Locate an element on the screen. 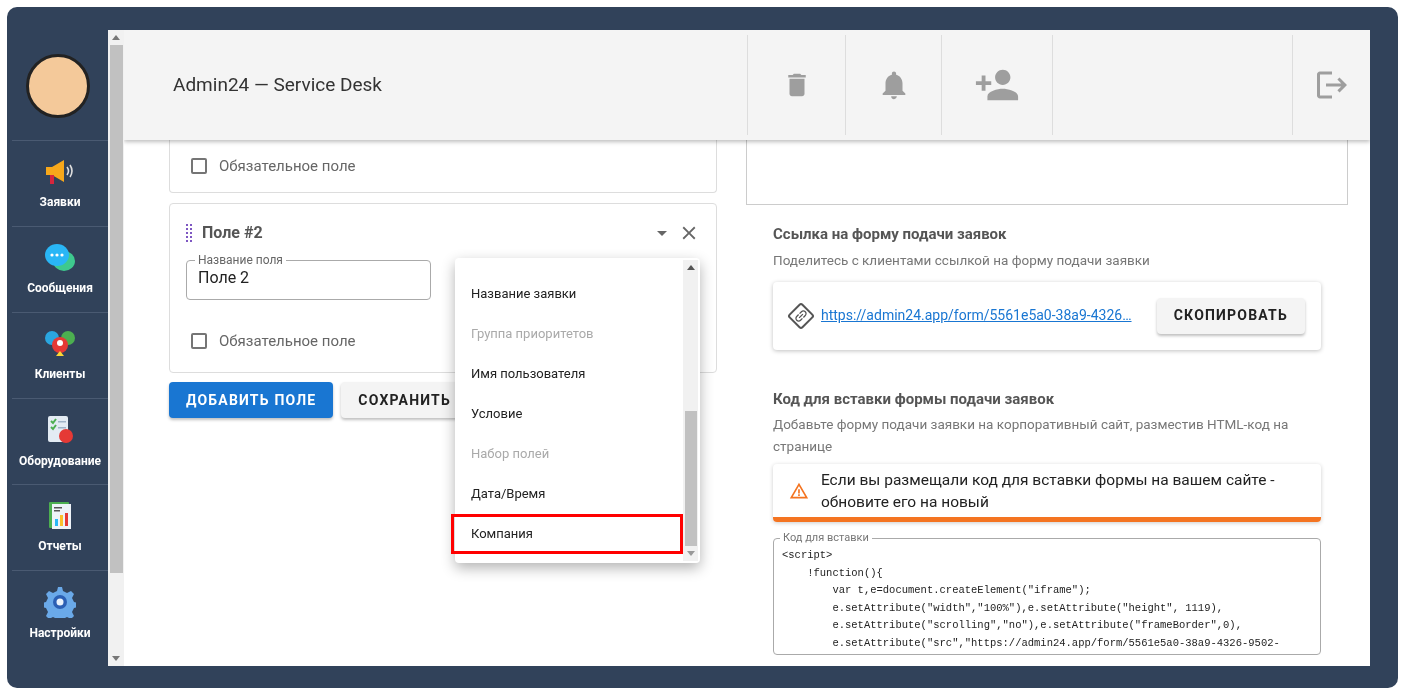  section-heading: Код для вставки формы подачи заявок is located at coordinates (914, 399).